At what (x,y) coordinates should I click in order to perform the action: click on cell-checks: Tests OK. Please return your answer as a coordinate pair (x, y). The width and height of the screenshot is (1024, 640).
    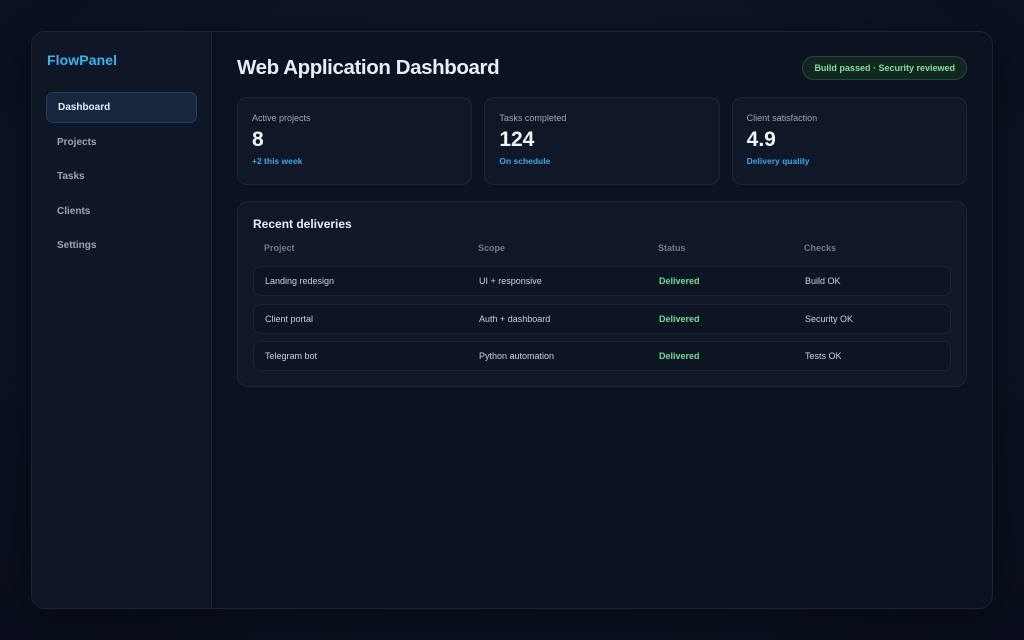
    Looking at the image, I should click on (823, 356).